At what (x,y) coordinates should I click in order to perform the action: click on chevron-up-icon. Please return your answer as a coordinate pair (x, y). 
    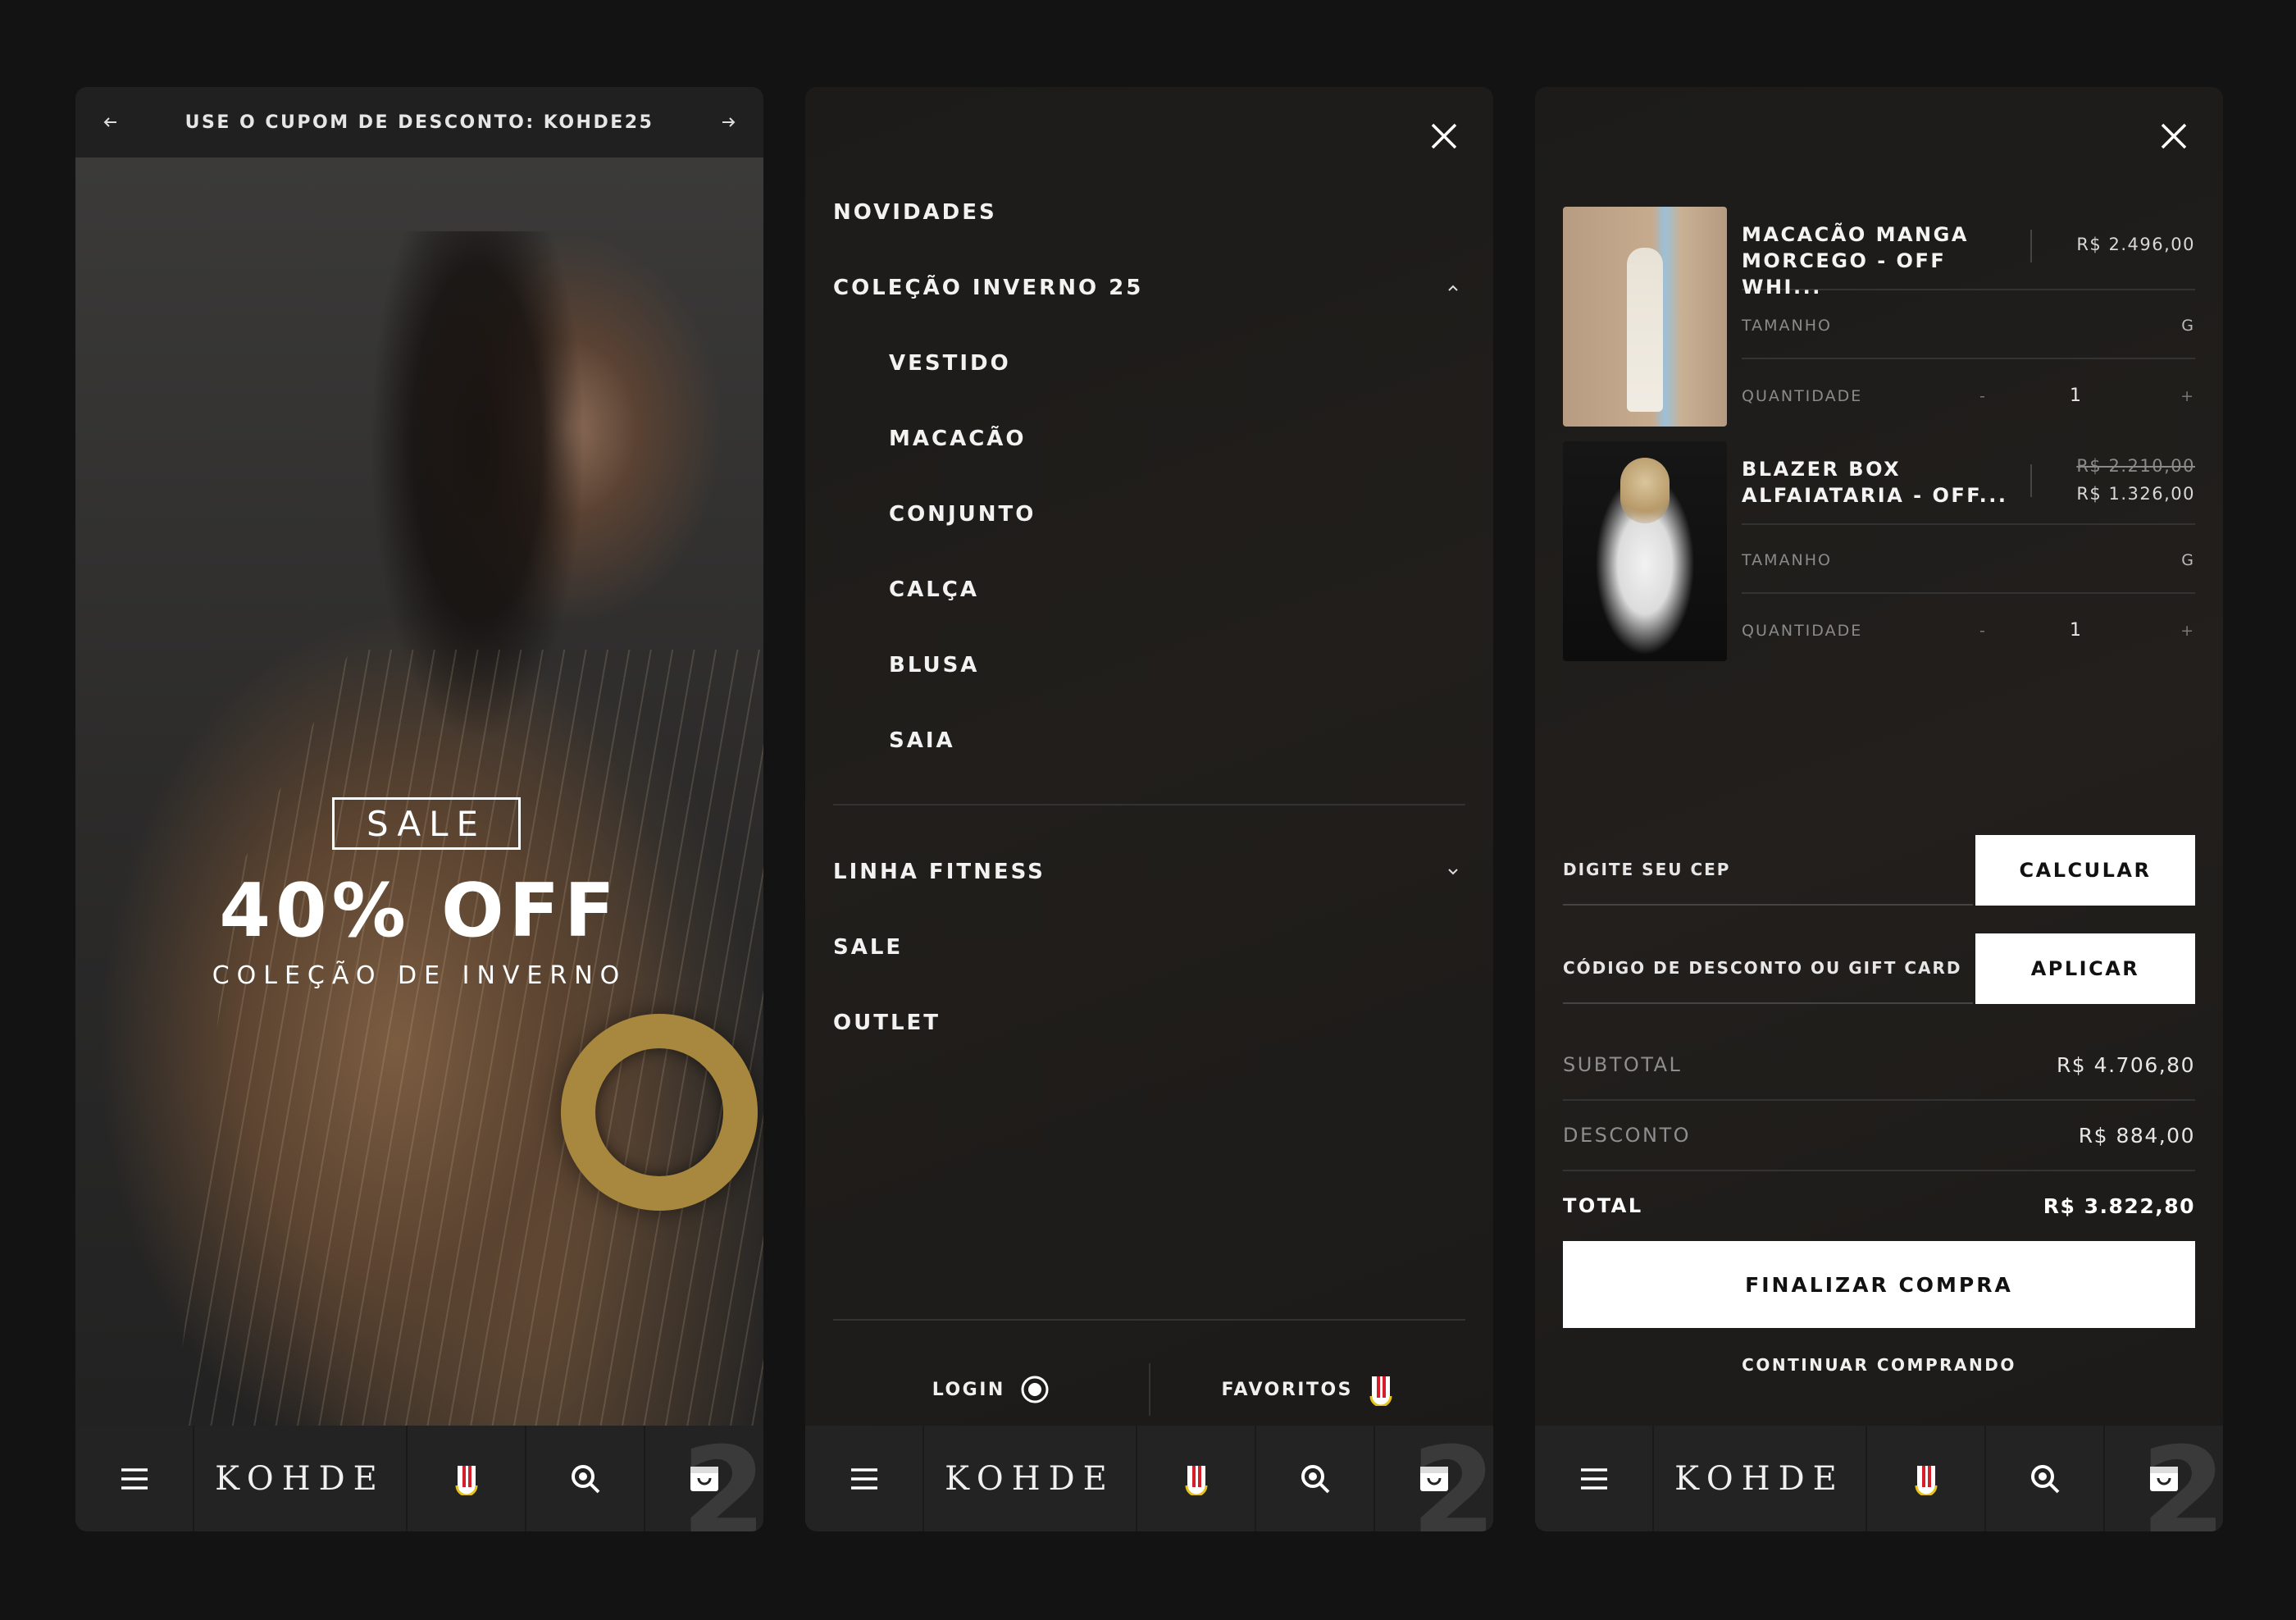
    Looking at the image, I should click on (1453, 288).